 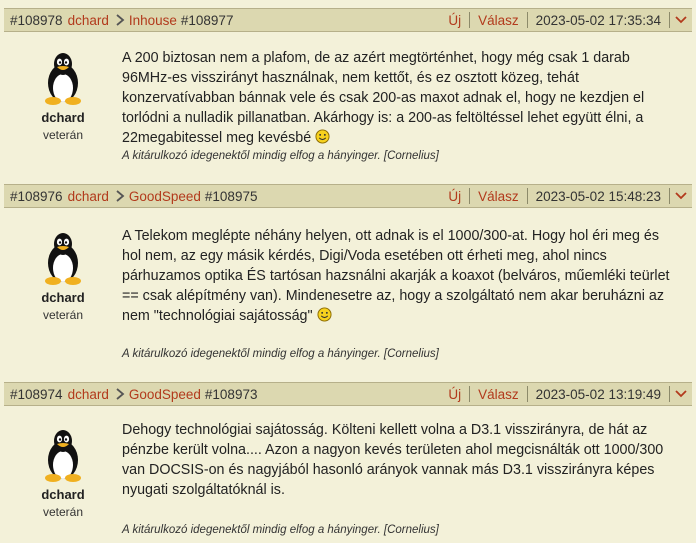 What do you see at coordinates (36, 196) in the screenshot?
I see `post-id: #108976` at bounding box center [36, 196].